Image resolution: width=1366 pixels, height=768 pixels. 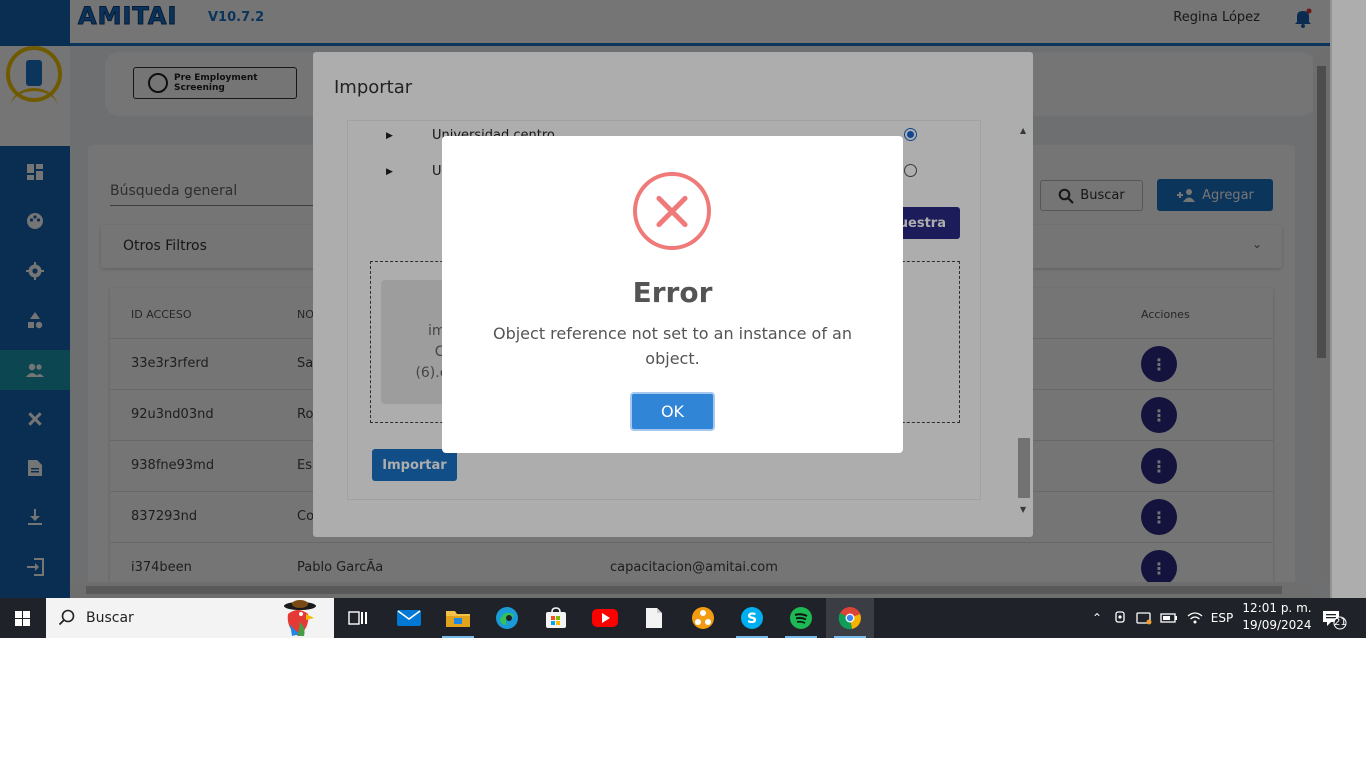 What do you see at coordinates (190, 618) in the screenshot?
I see `taskbar-search-box: Buscar` at bounding box center [190, 618].